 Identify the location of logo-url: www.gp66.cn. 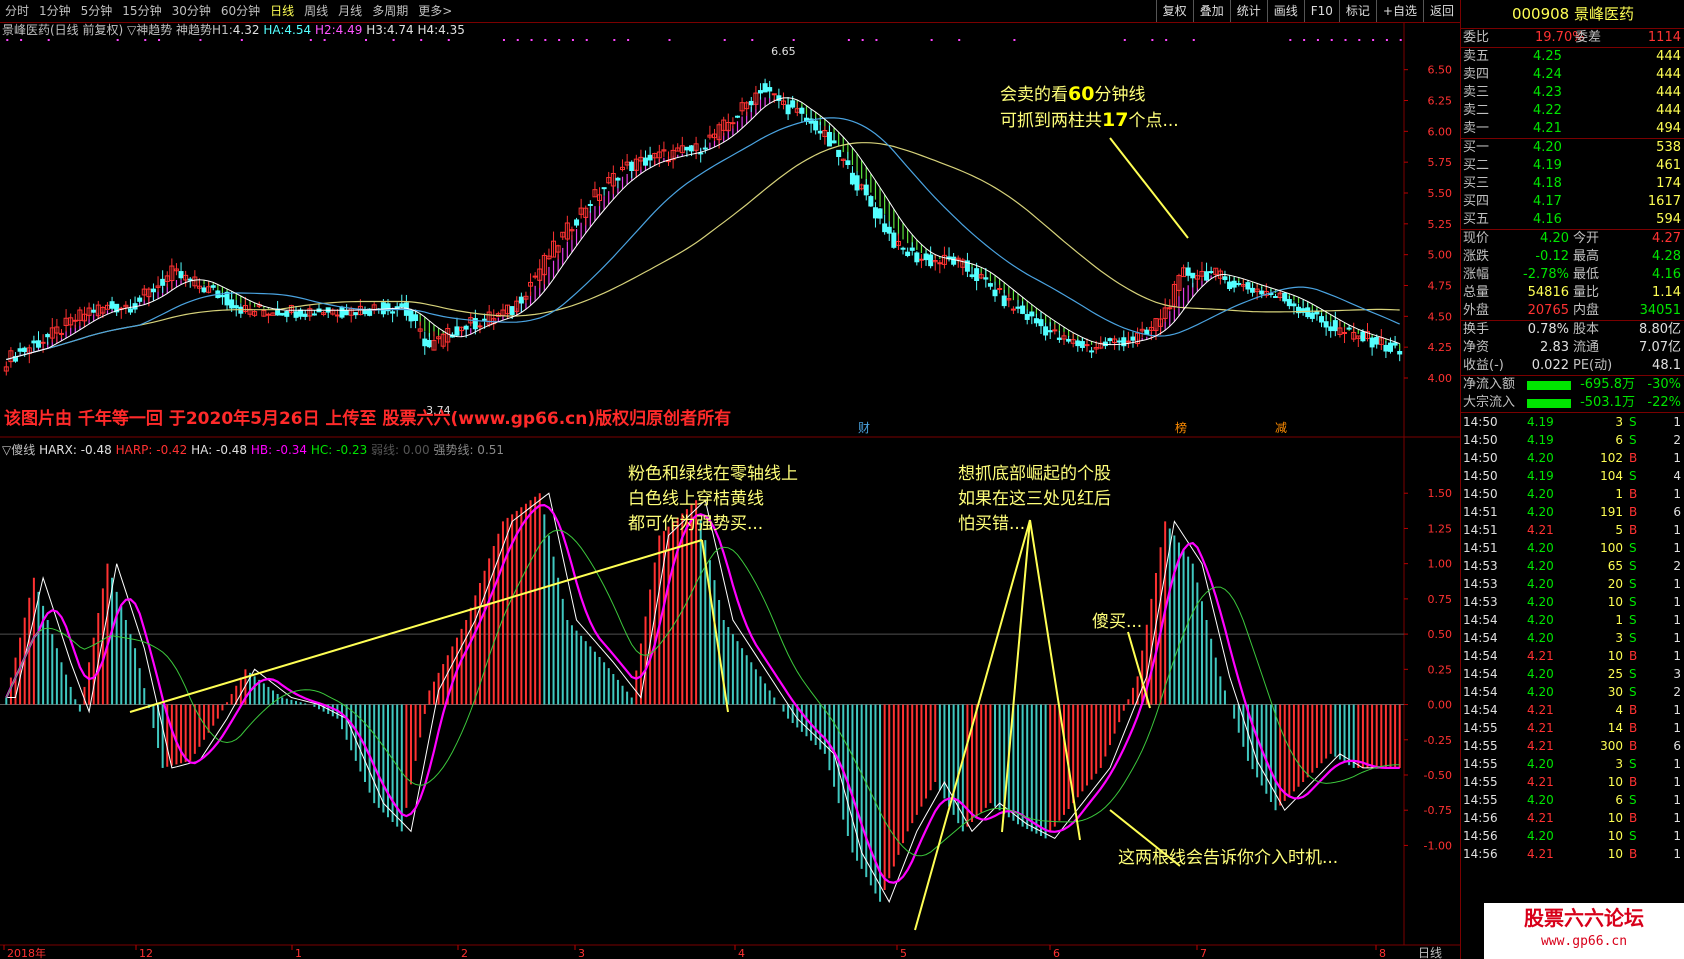
(1584, 941).